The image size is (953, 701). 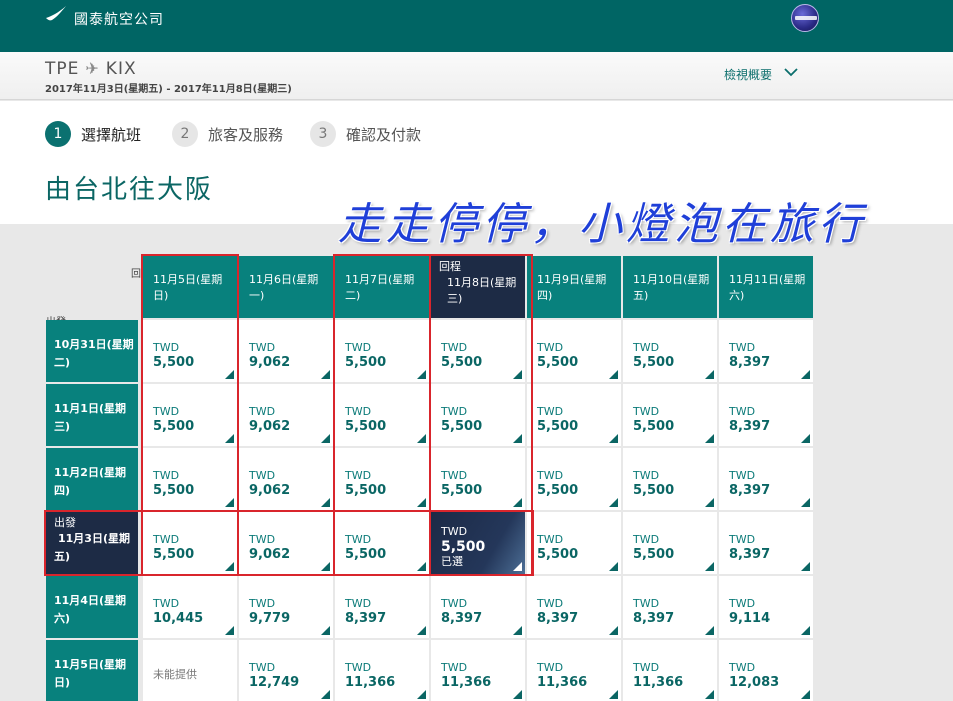 What do you see at coordinates (574, 287) in the screenshot?
I see `return-date-header: 11月9日(星期 四)` at bounding box center [574, 287].